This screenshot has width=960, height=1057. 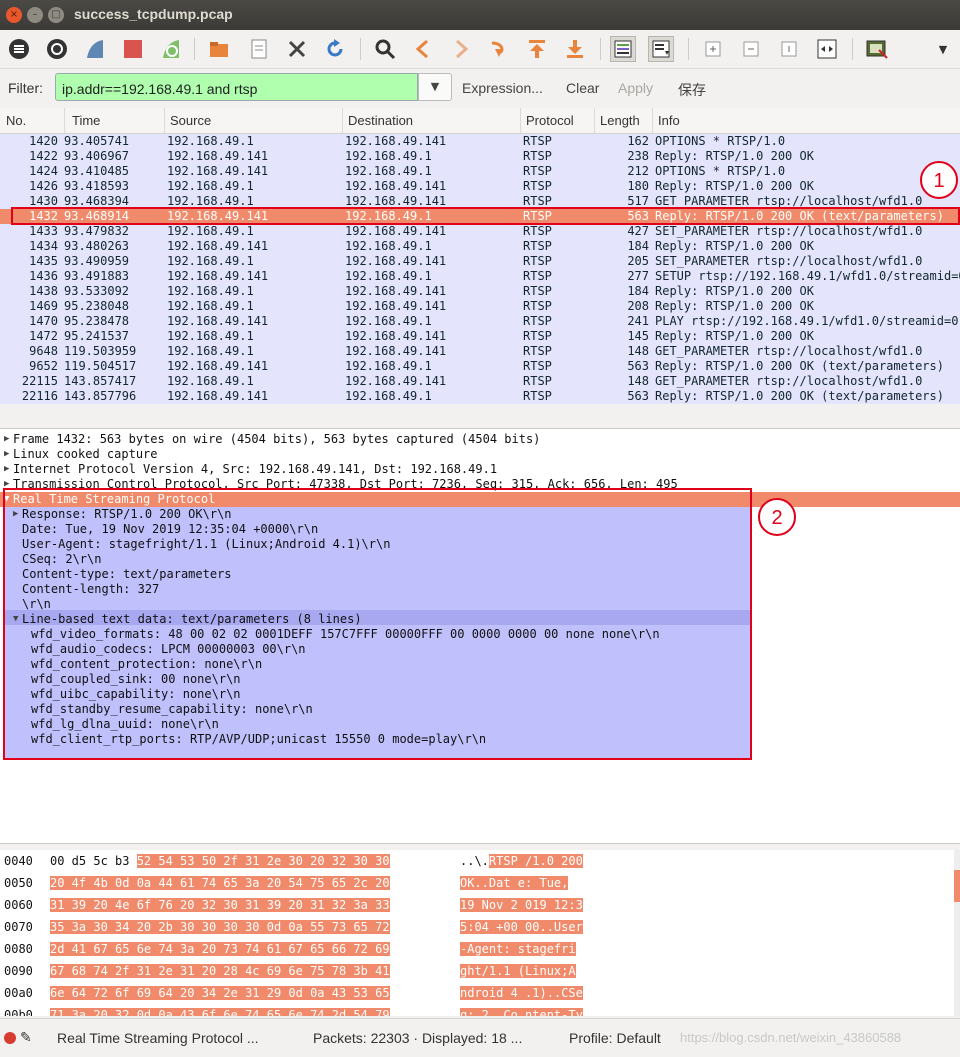 I want to click on more-icon: ▼, so click(x=943, y=49).